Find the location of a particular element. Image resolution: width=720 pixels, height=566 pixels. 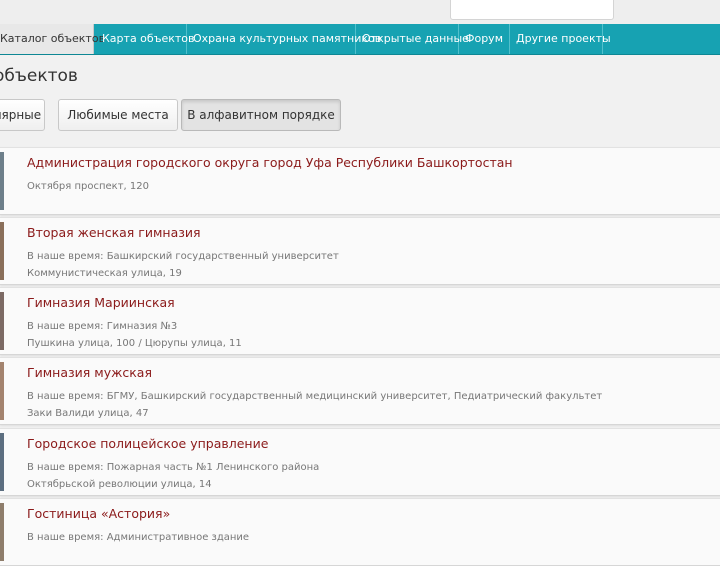

object-address: Заки Валиди улица, 47 is located at coordinates (88, 413).